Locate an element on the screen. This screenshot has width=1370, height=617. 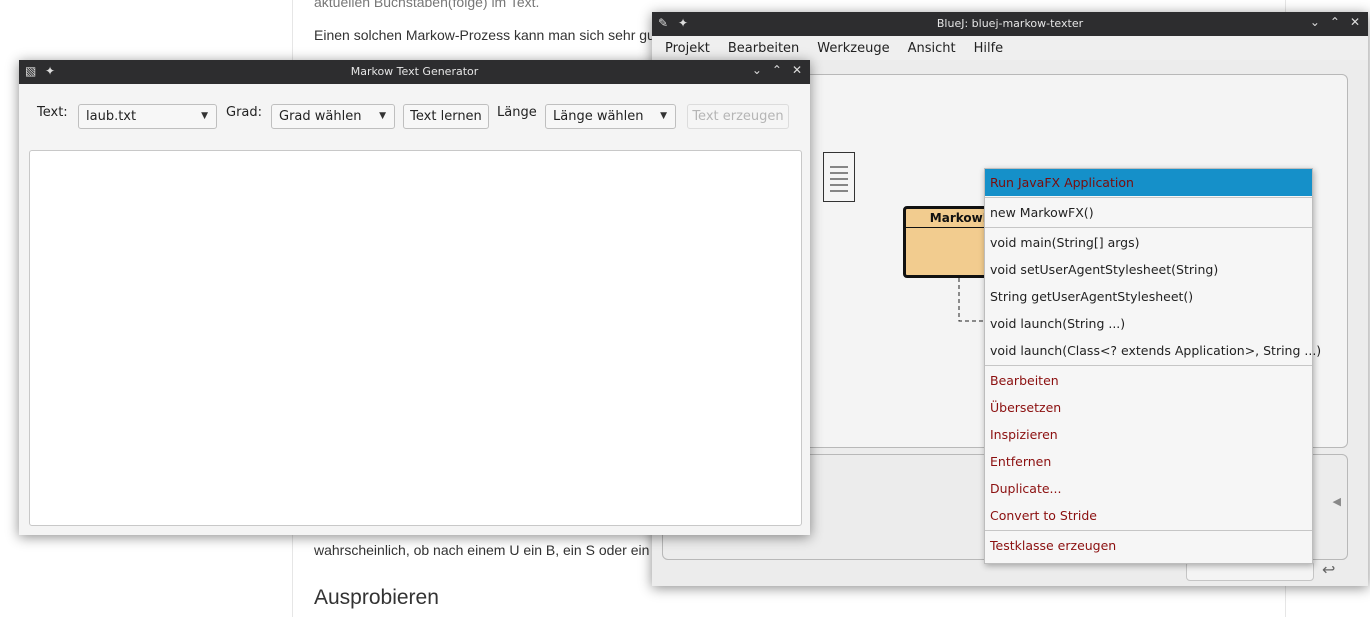
laenge-label: Länge is located at coordinates (517, 112).